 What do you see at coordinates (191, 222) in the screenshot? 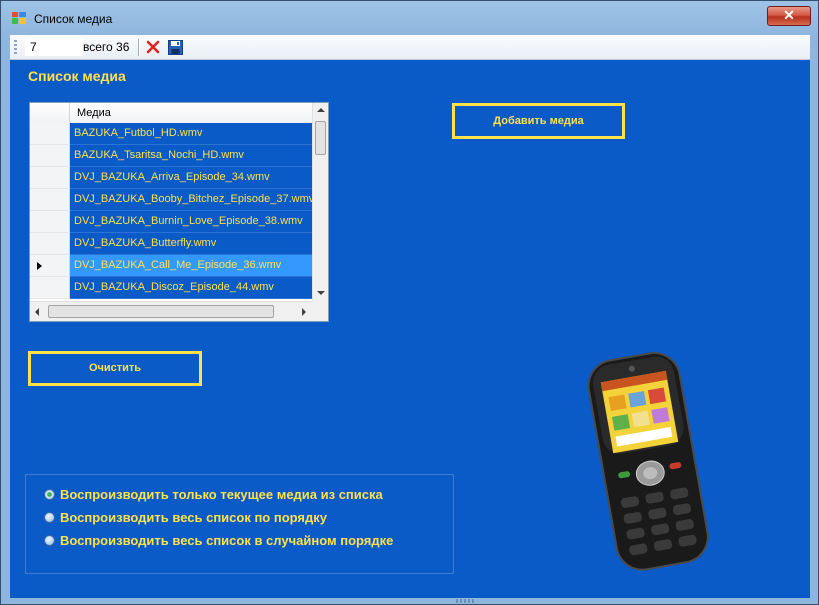
I see `media-cell: DVJ_BAZUKA_Burnin_Love_Episode_38.wmv` at bounding box center [191, 222].